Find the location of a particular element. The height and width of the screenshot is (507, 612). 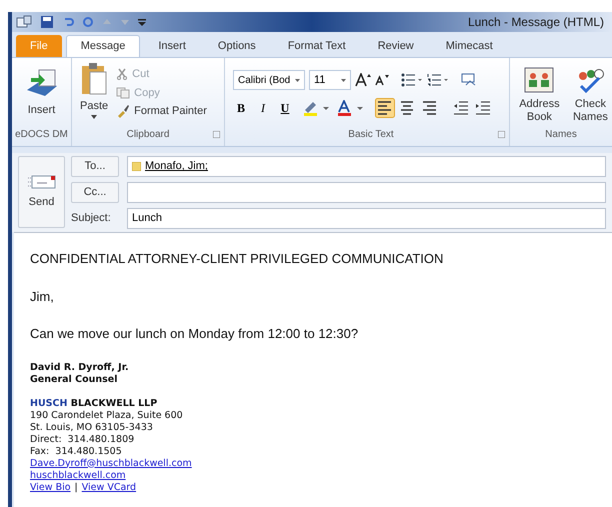

numbered-list-icon is located at coordinates (438, 80).